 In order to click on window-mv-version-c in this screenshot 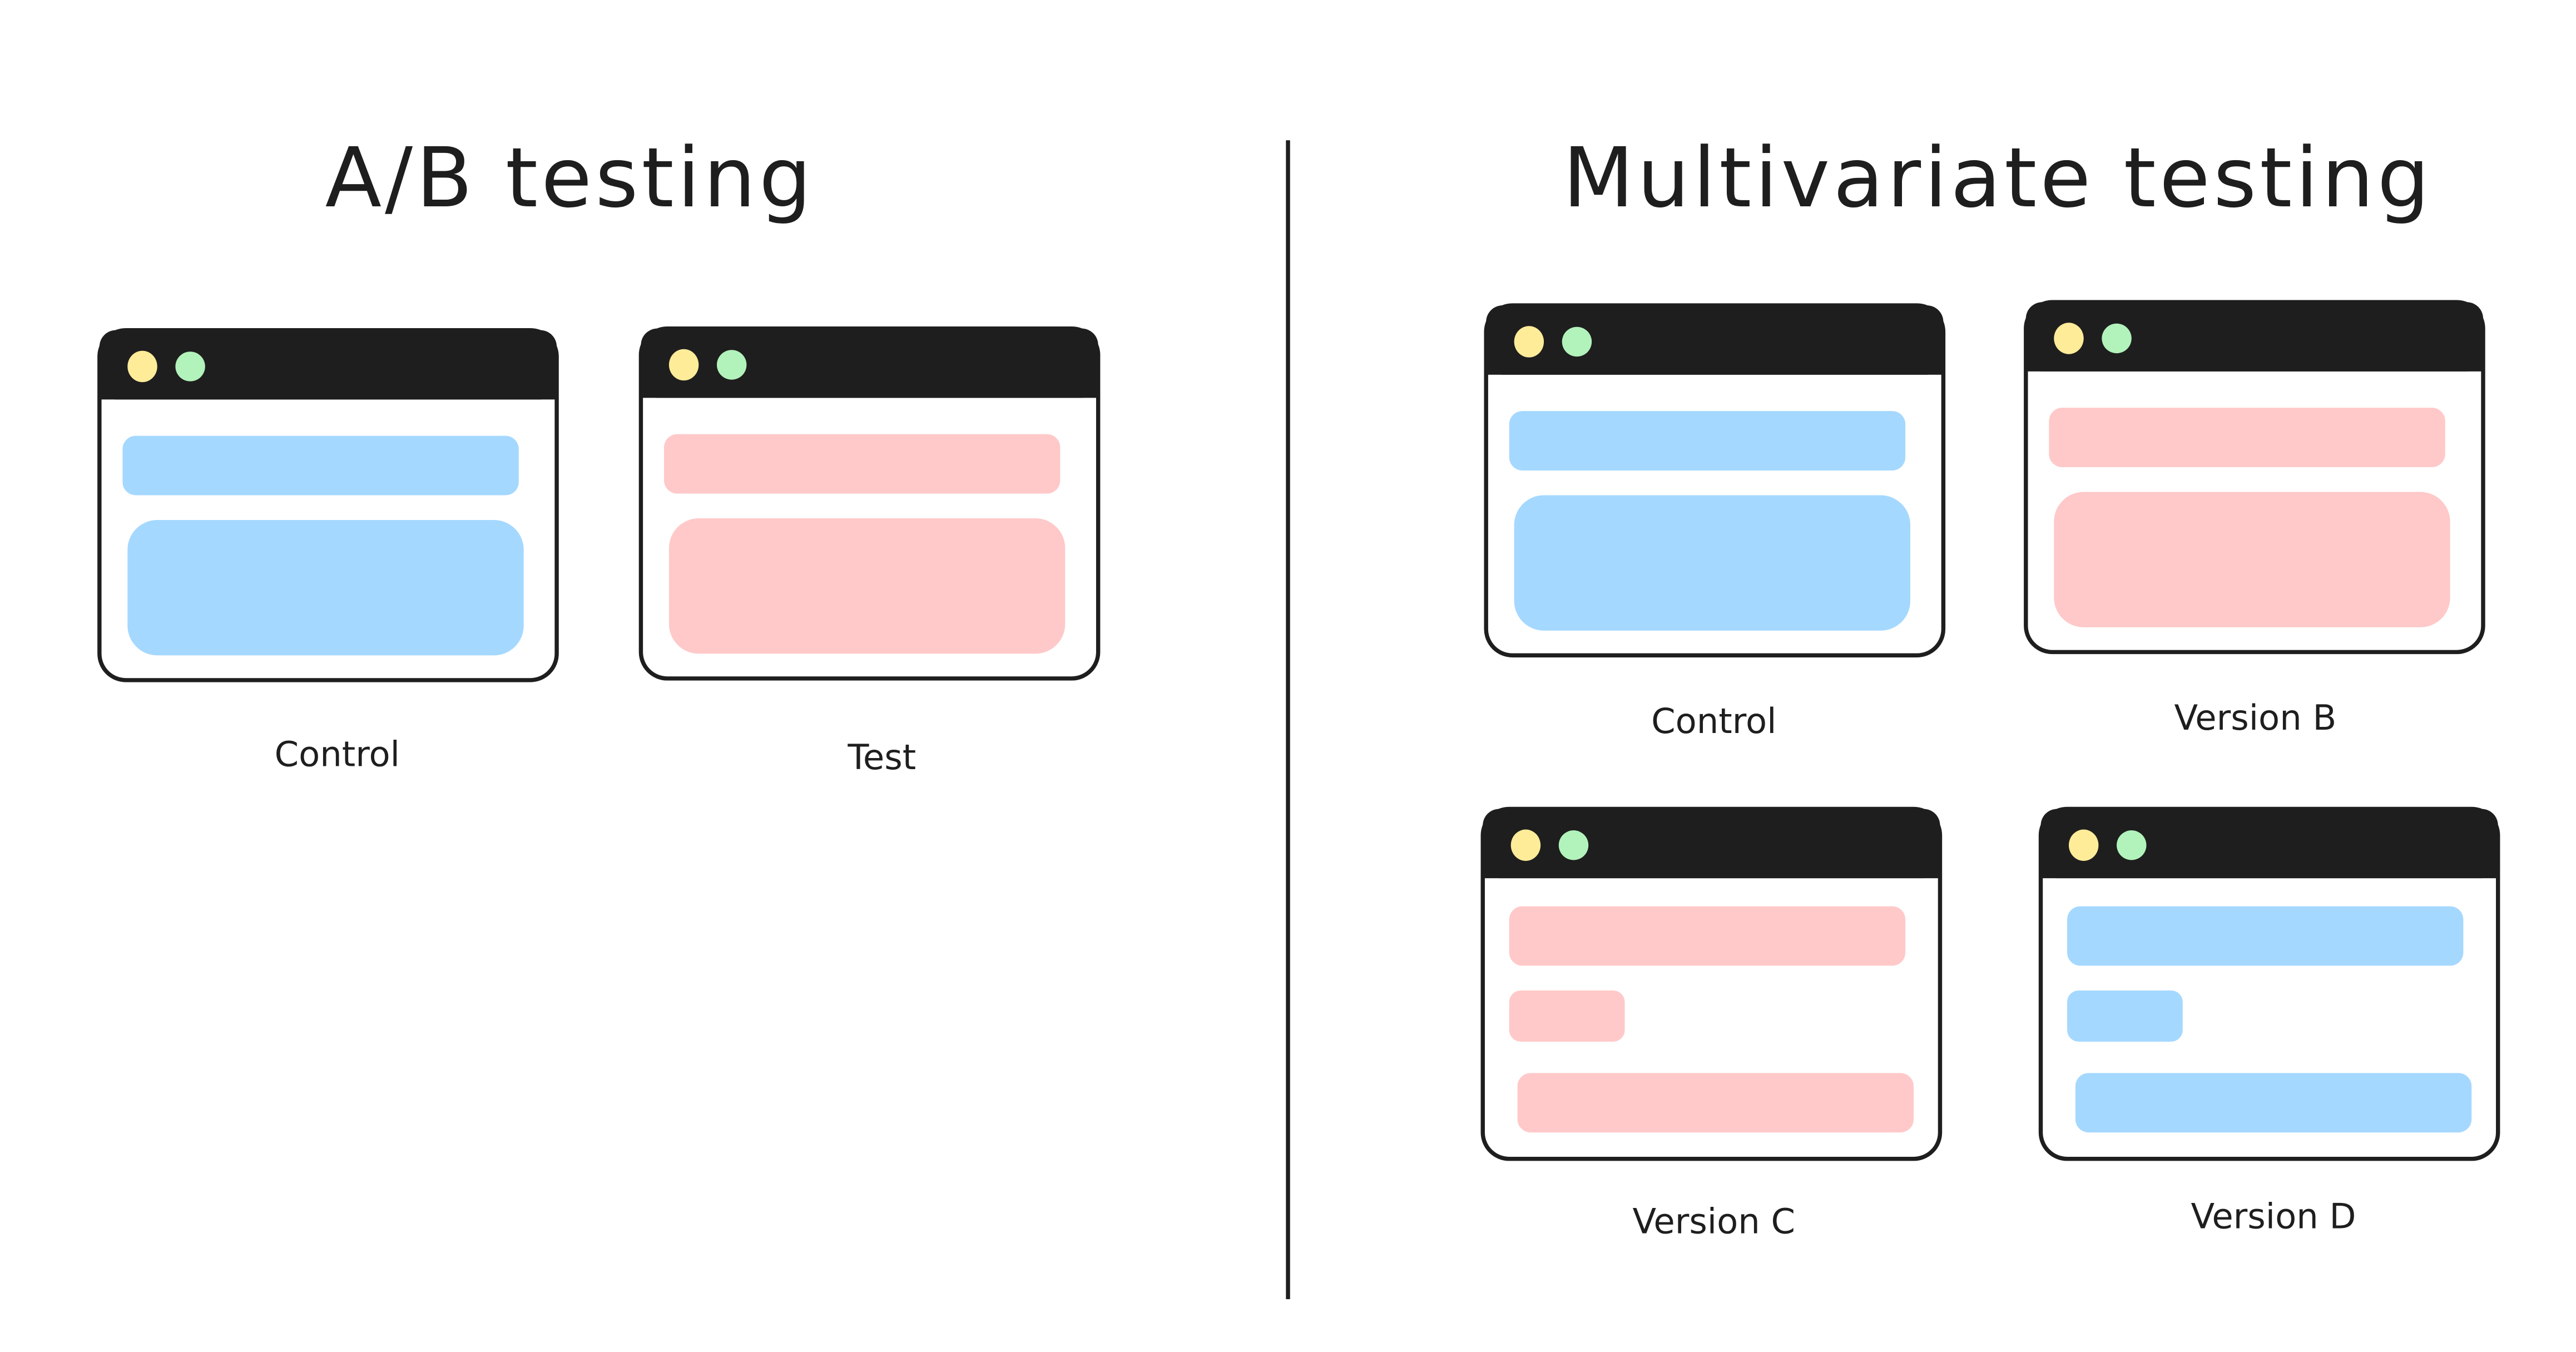, I will do `click(1711, 983)`.